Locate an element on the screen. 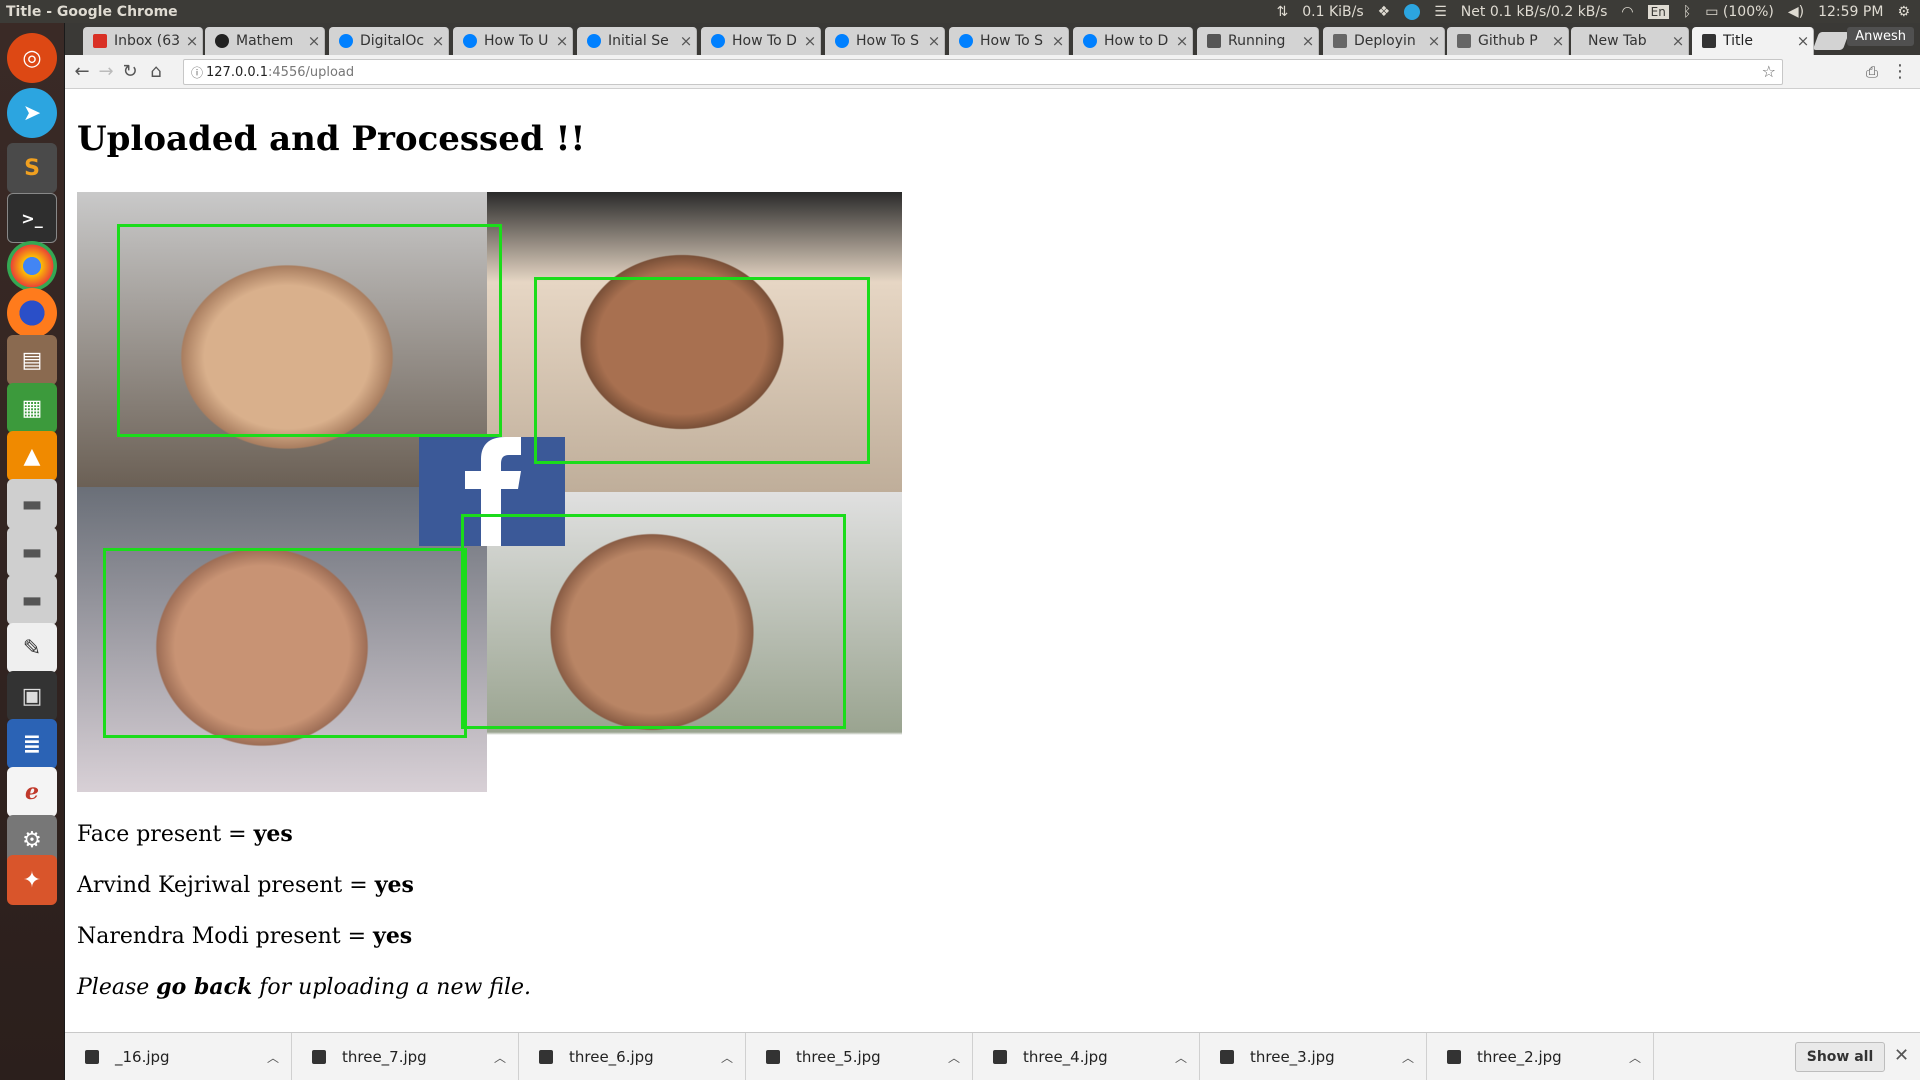 The height and width of the screenshot is (1080, 1920). network-transfer-icon: ⇅ is located at coordinates (1283, 12).